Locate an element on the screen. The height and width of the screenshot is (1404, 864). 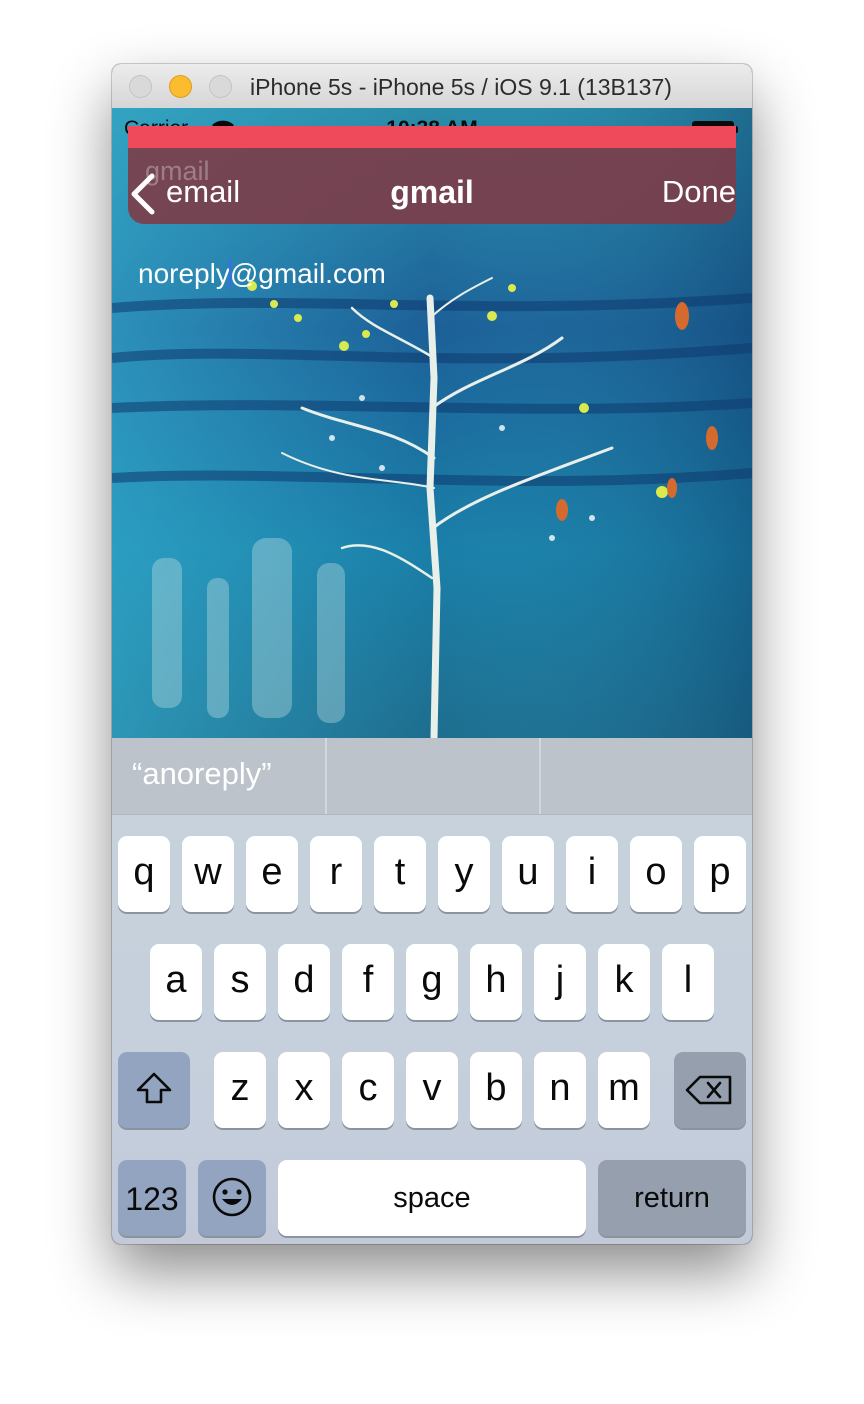
done-button: Done is located at coordinates (699, 192).